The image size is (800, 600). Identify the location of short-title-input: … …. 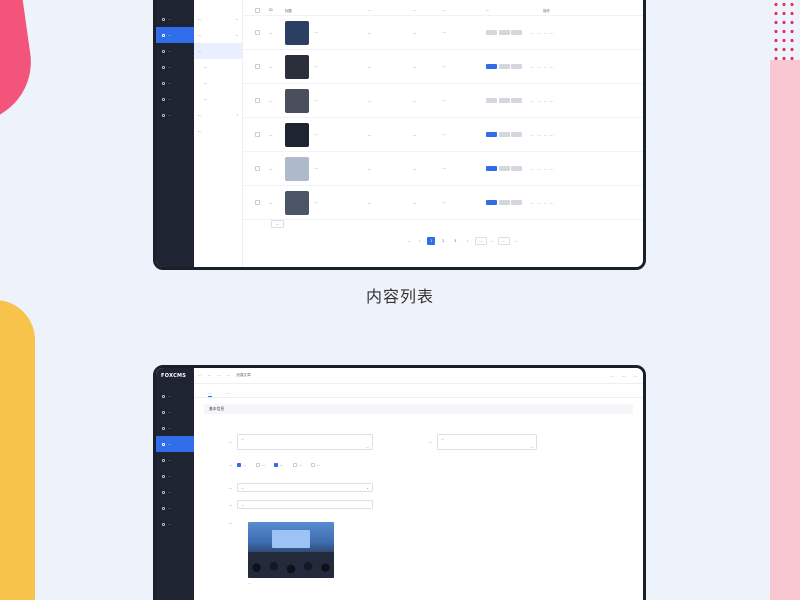
(487, 442).